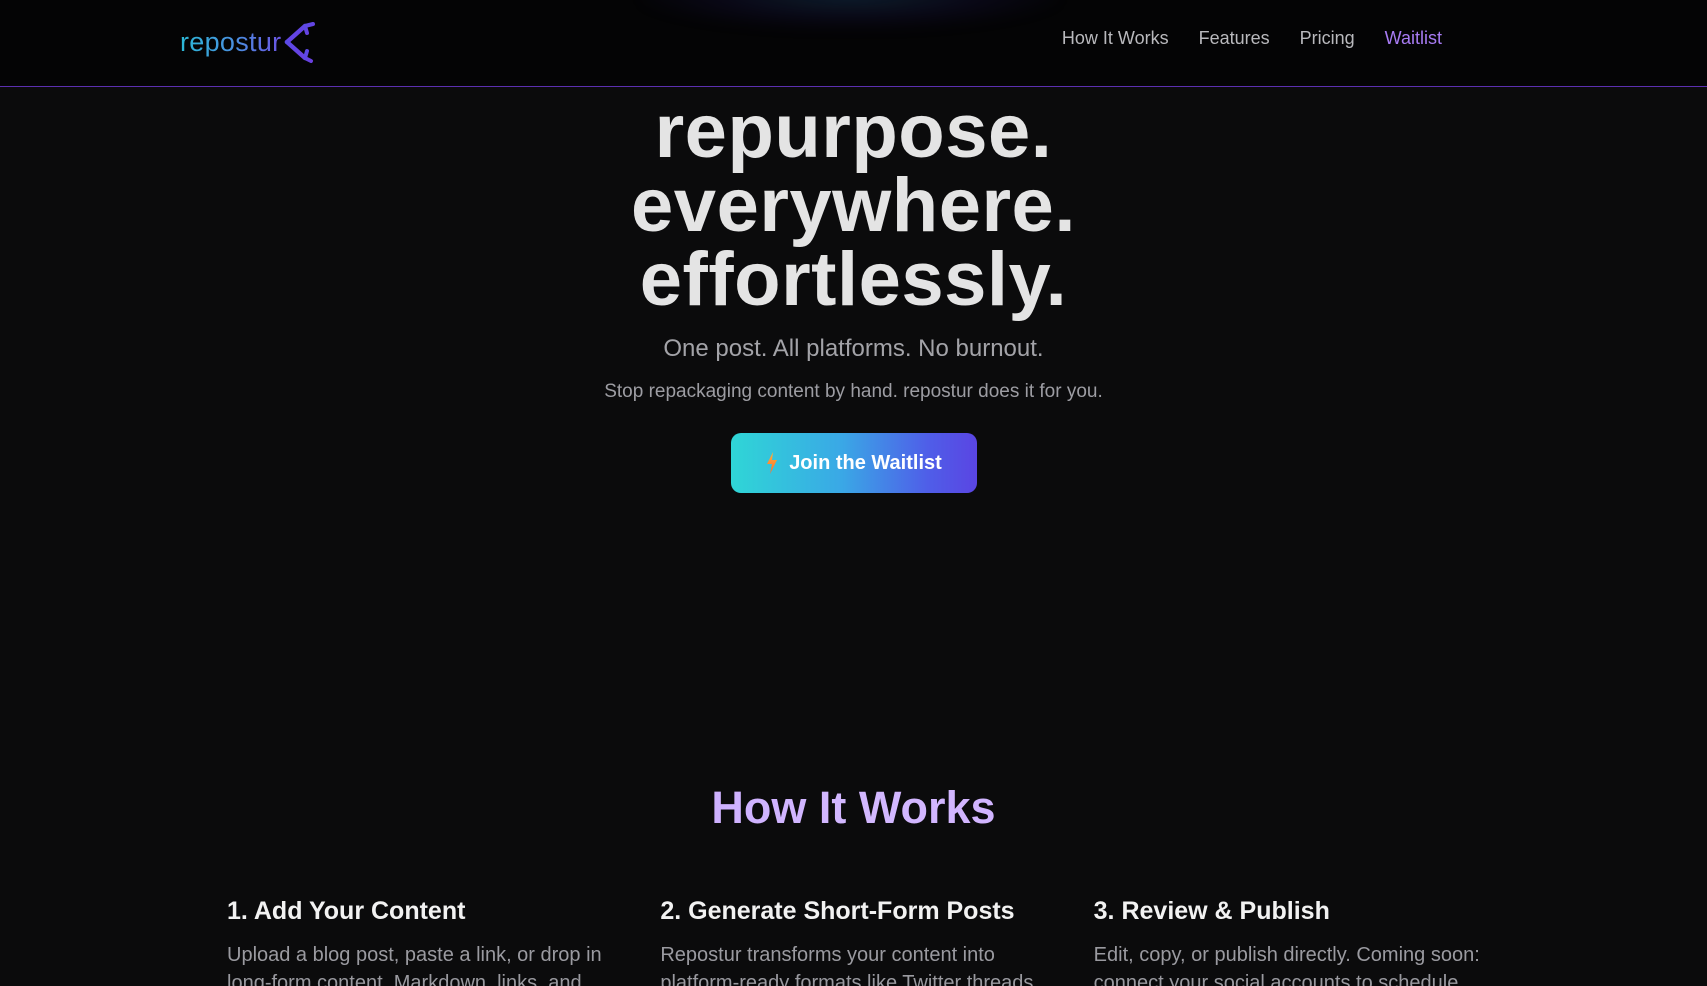 Image resolution: width=1707 pixels, height=986 pixels. I want to click on header-glow-decoration, so click(850, 15).